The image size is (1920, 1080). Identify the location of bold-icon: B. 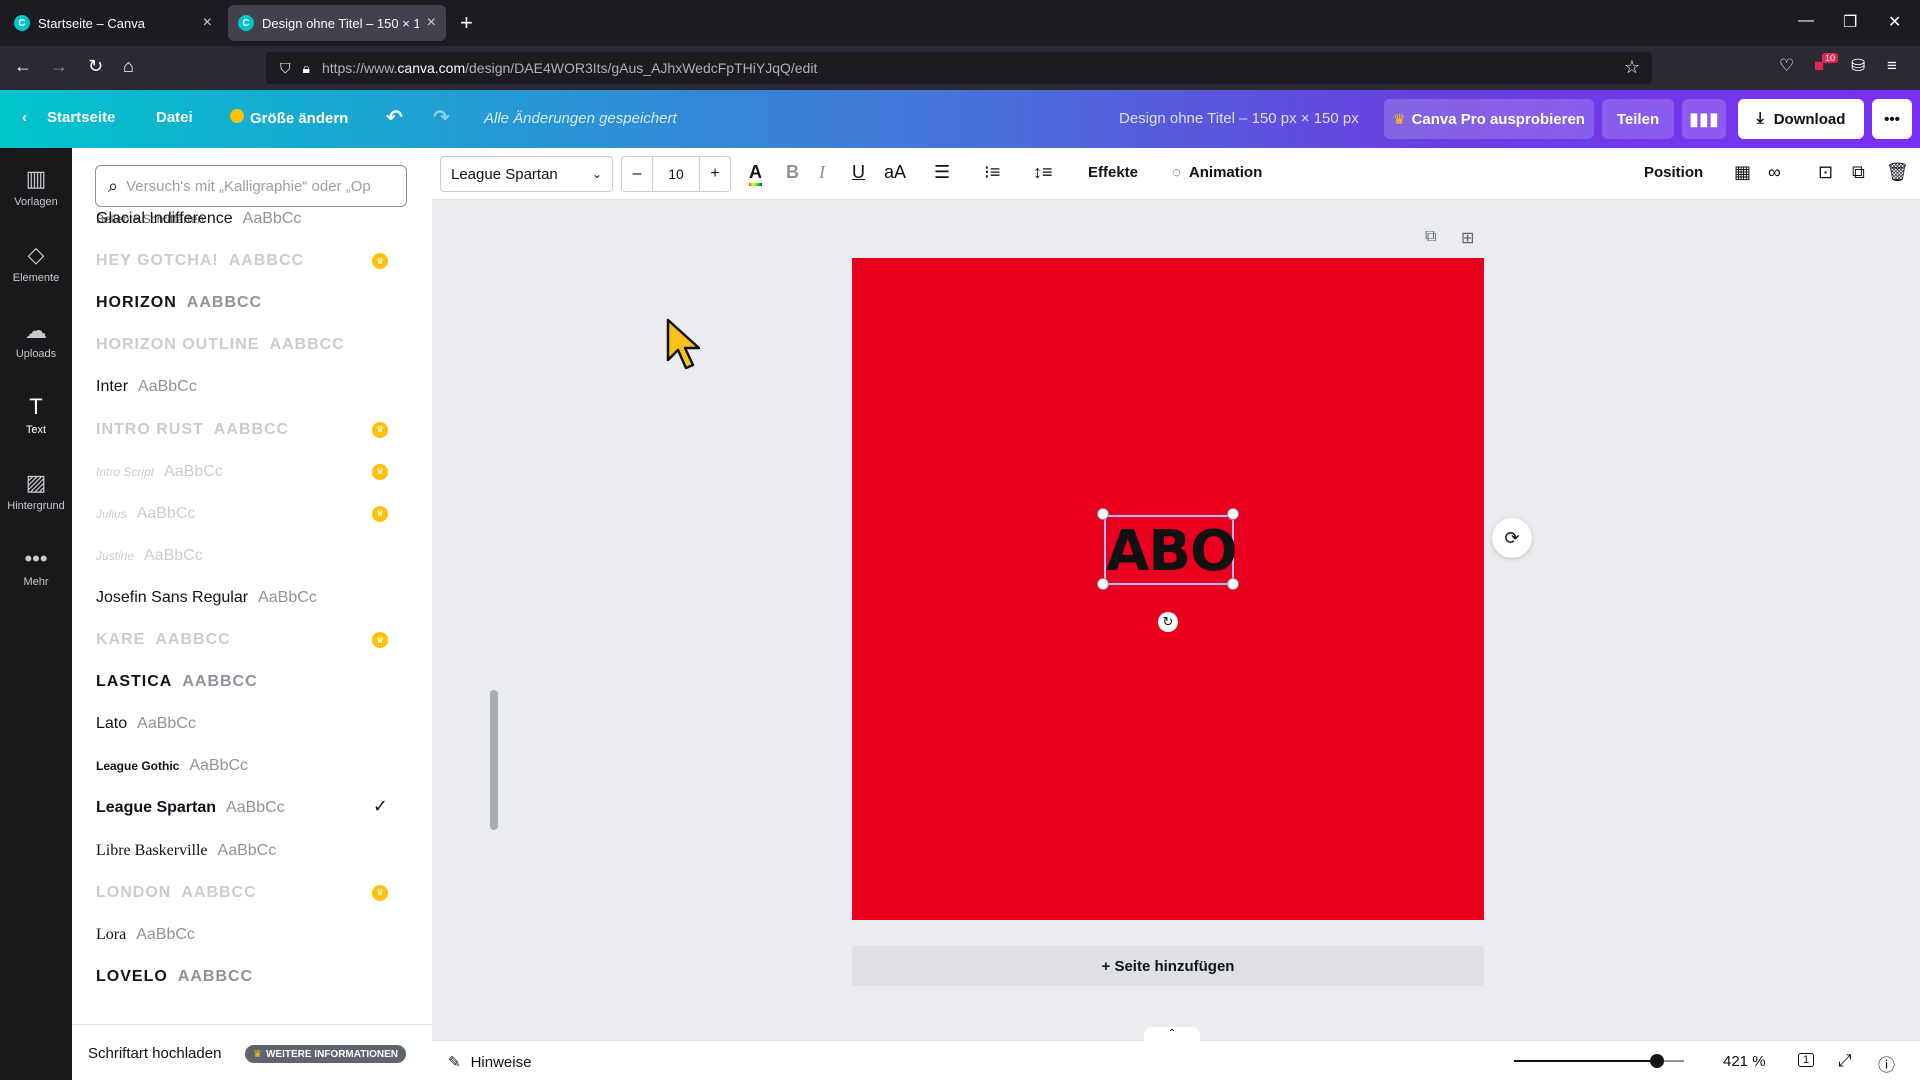
(792, 172).